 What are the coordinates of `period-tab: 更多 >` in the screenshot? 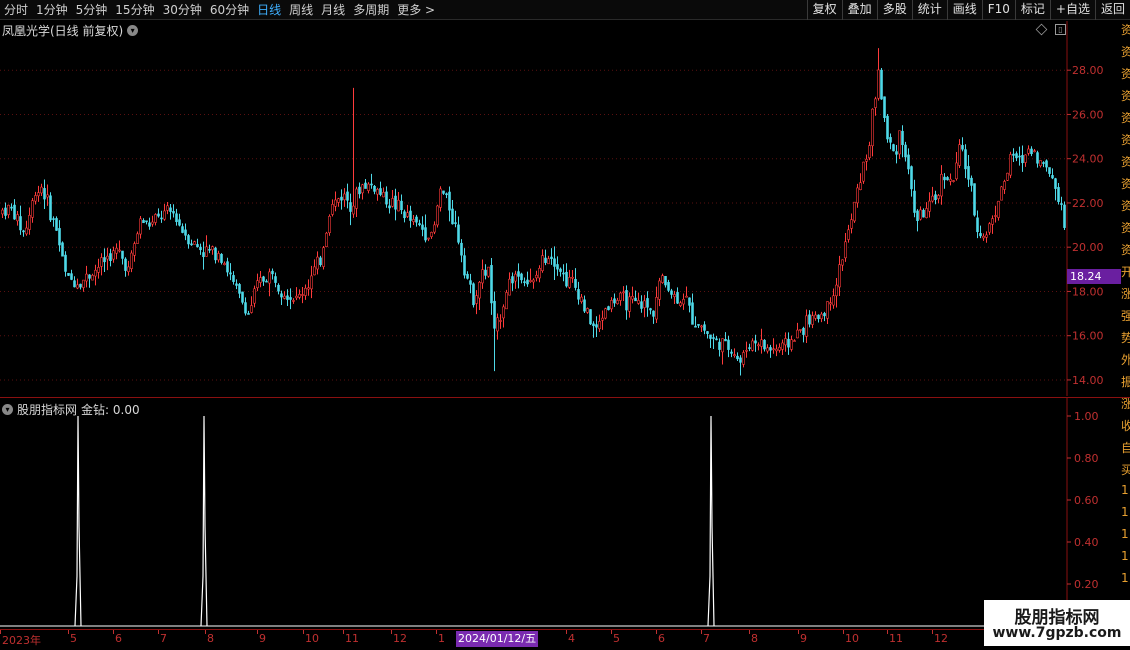 It's located at (416, 10).